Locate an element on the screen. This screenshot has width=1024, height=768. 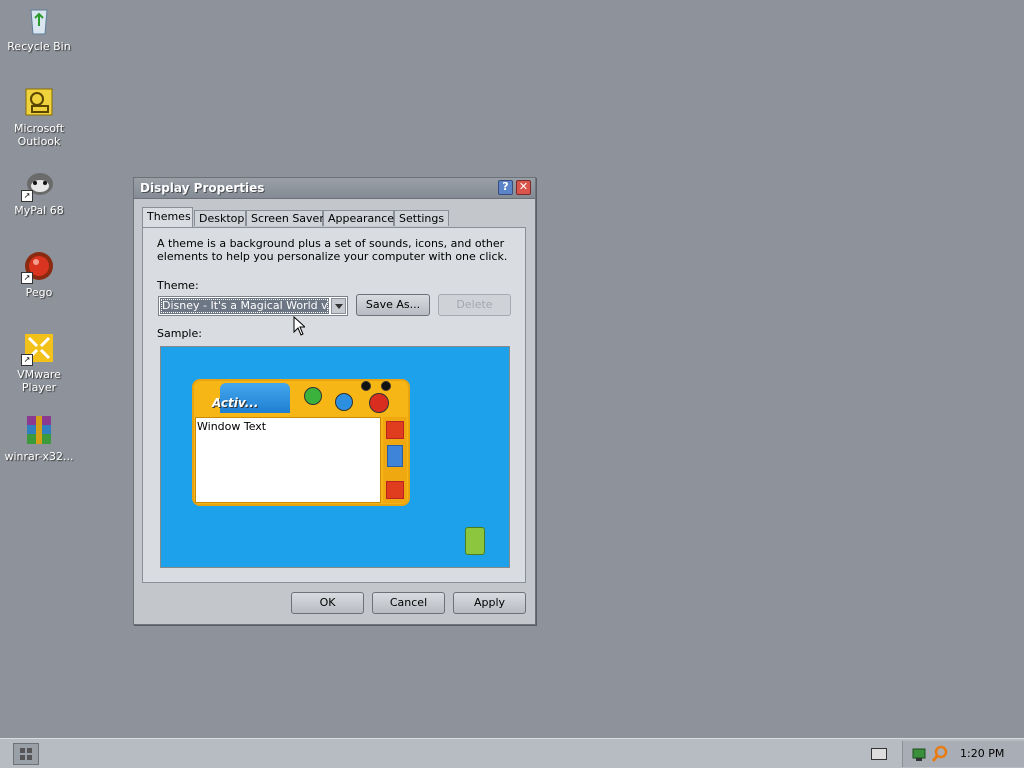
desktop-icon-pego: ↗ Pego is located at coordinates (39, 274).